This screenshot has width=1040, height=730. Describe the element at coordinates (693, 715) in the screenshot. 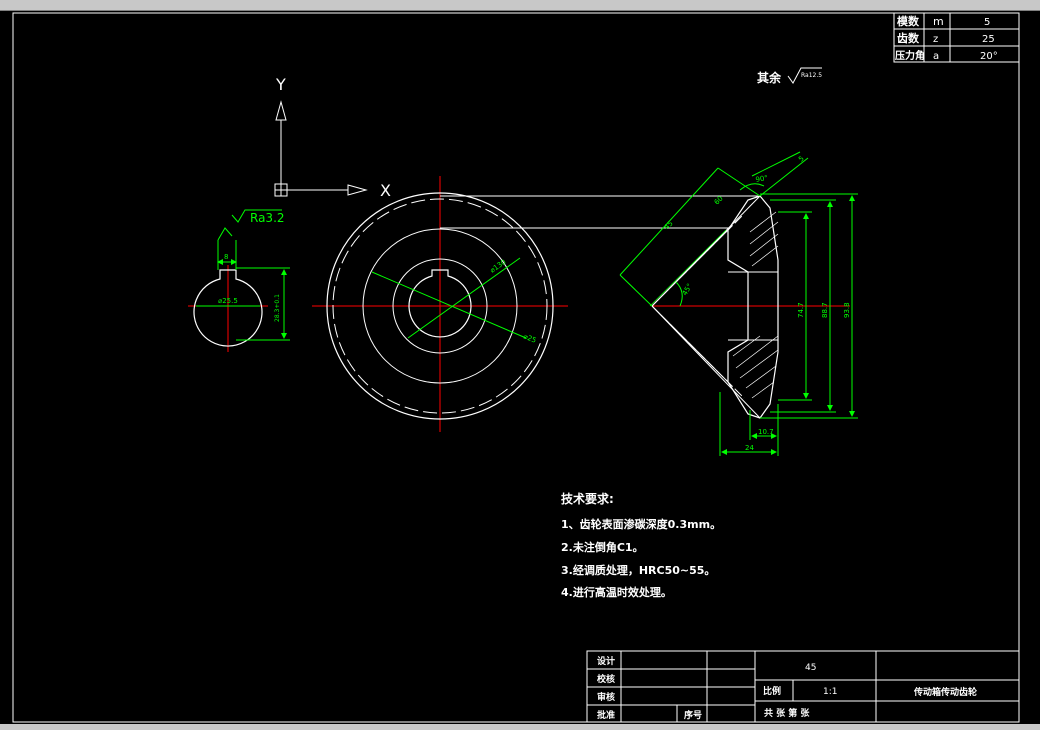

I see `tb-seq-label: 序号` at that location.